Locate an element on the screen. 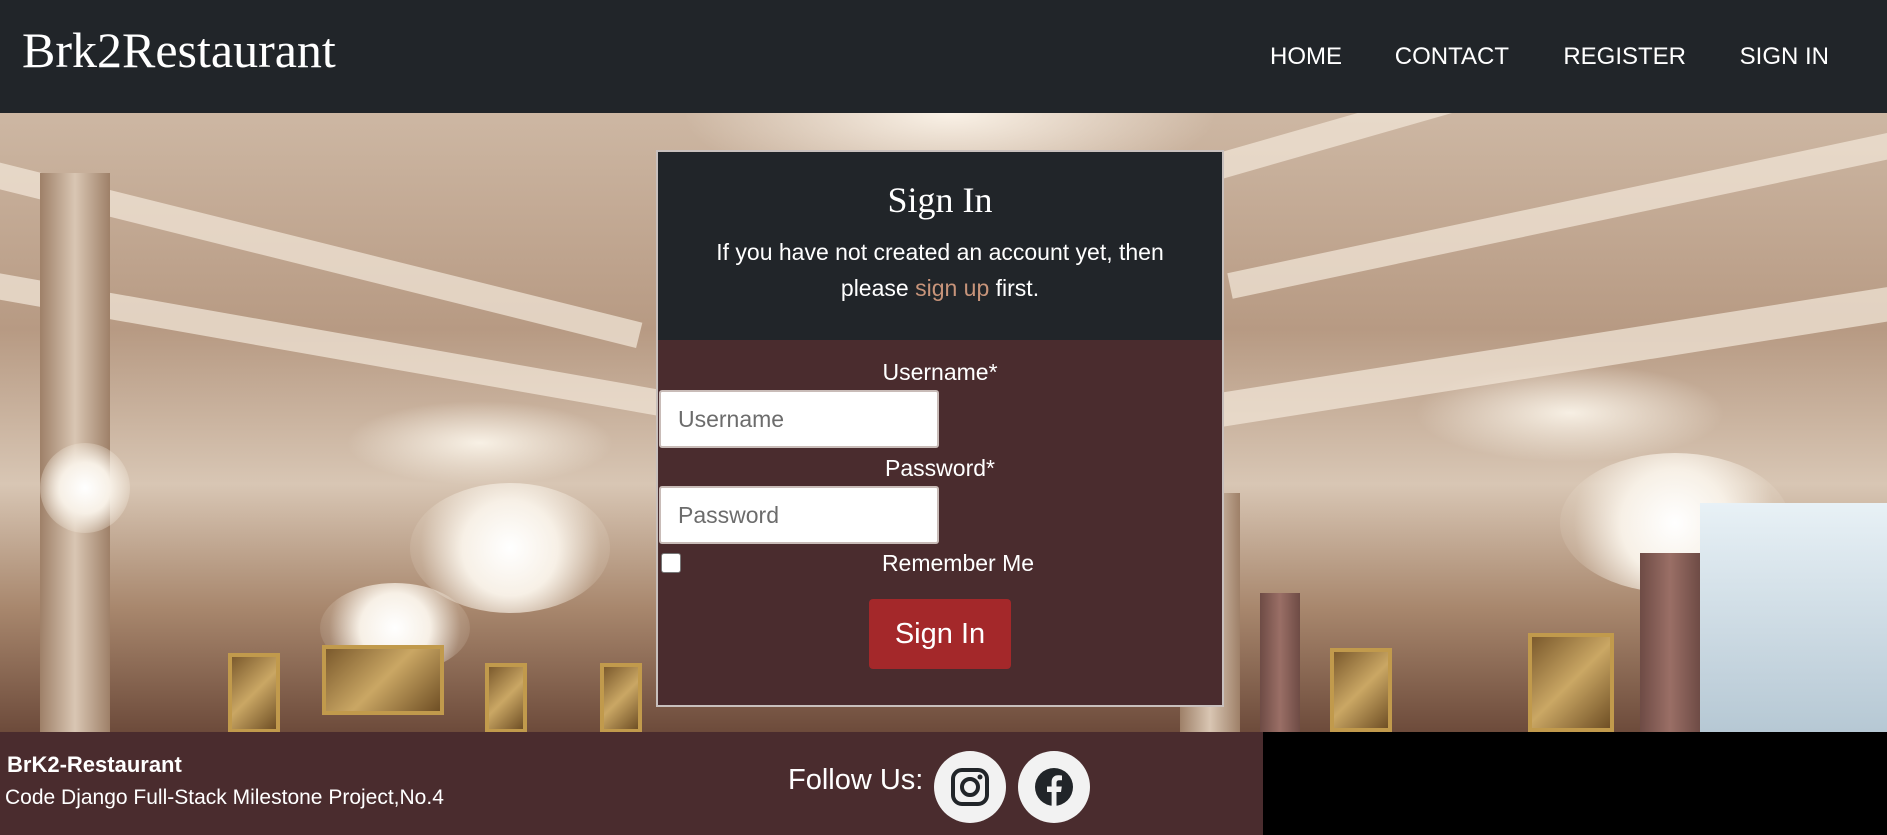 This screenshot has height=835, width=1887. site-brand: Brk2Restaurant is located at coordinates (179, 50).